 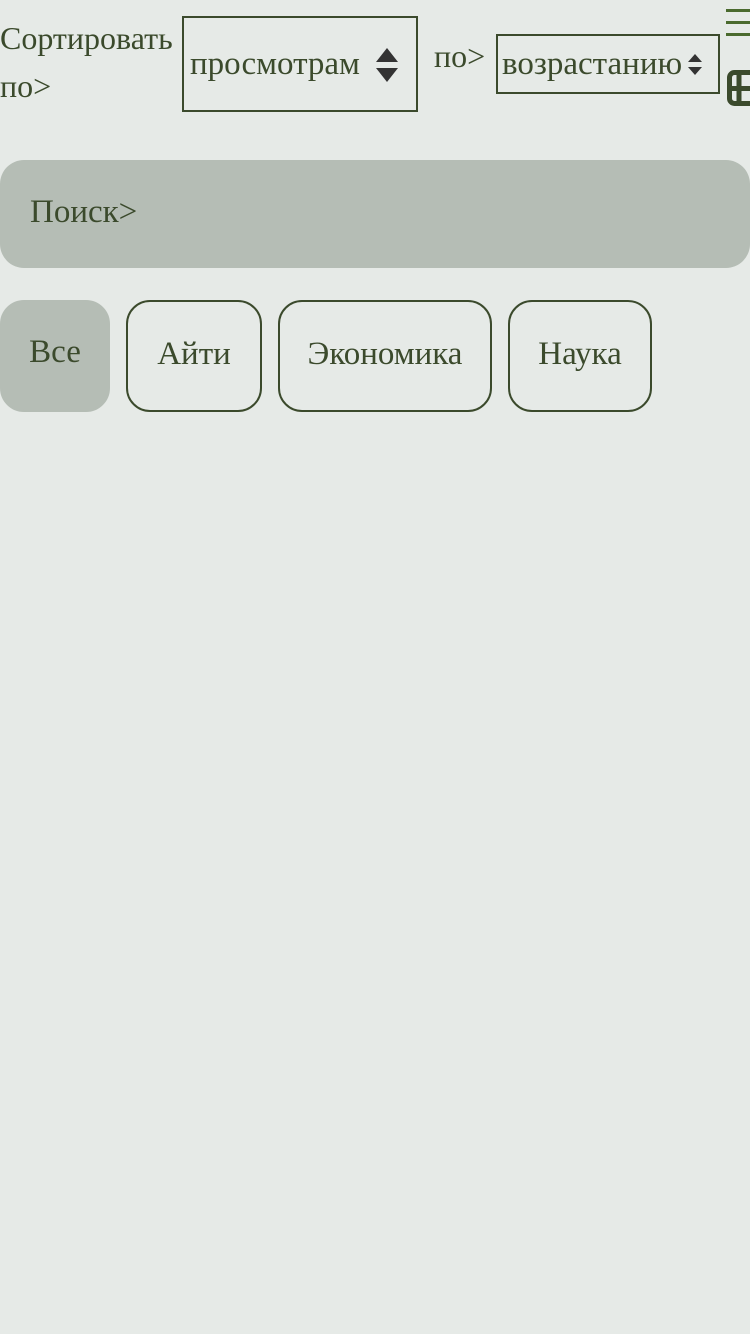 I want to click on category-chip-all: Все, so click(x=55, y=356).